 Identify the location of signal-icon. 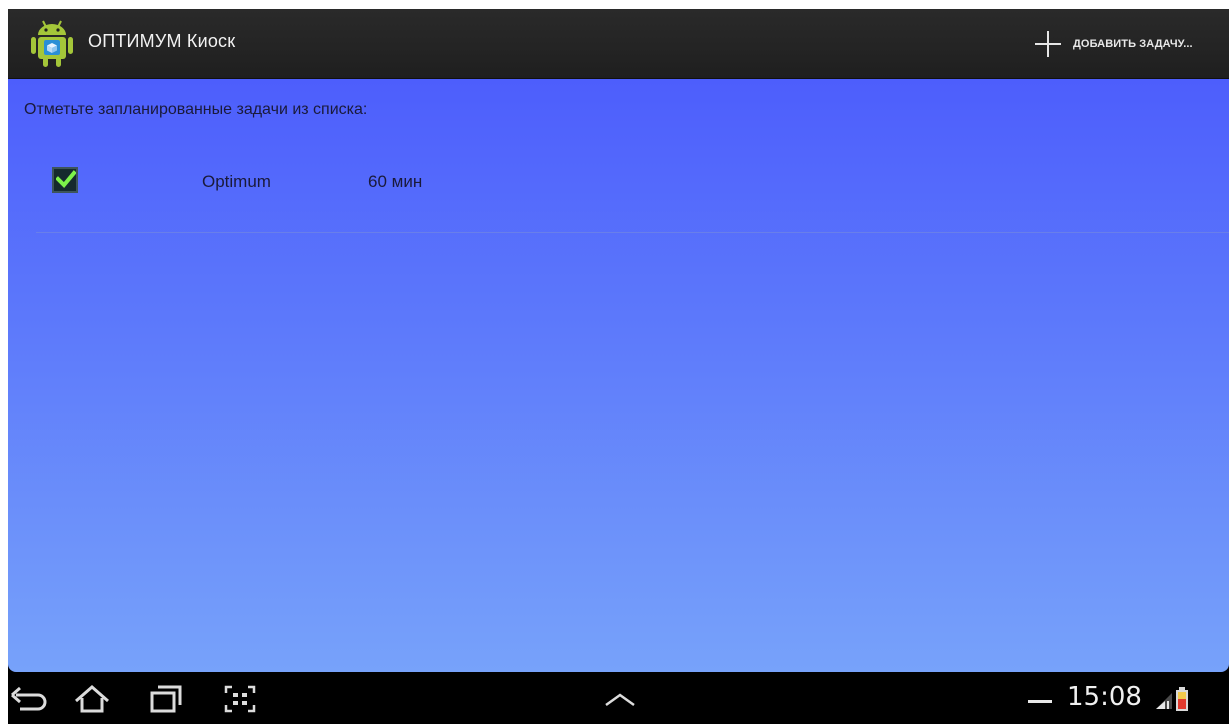
(1164, 702).